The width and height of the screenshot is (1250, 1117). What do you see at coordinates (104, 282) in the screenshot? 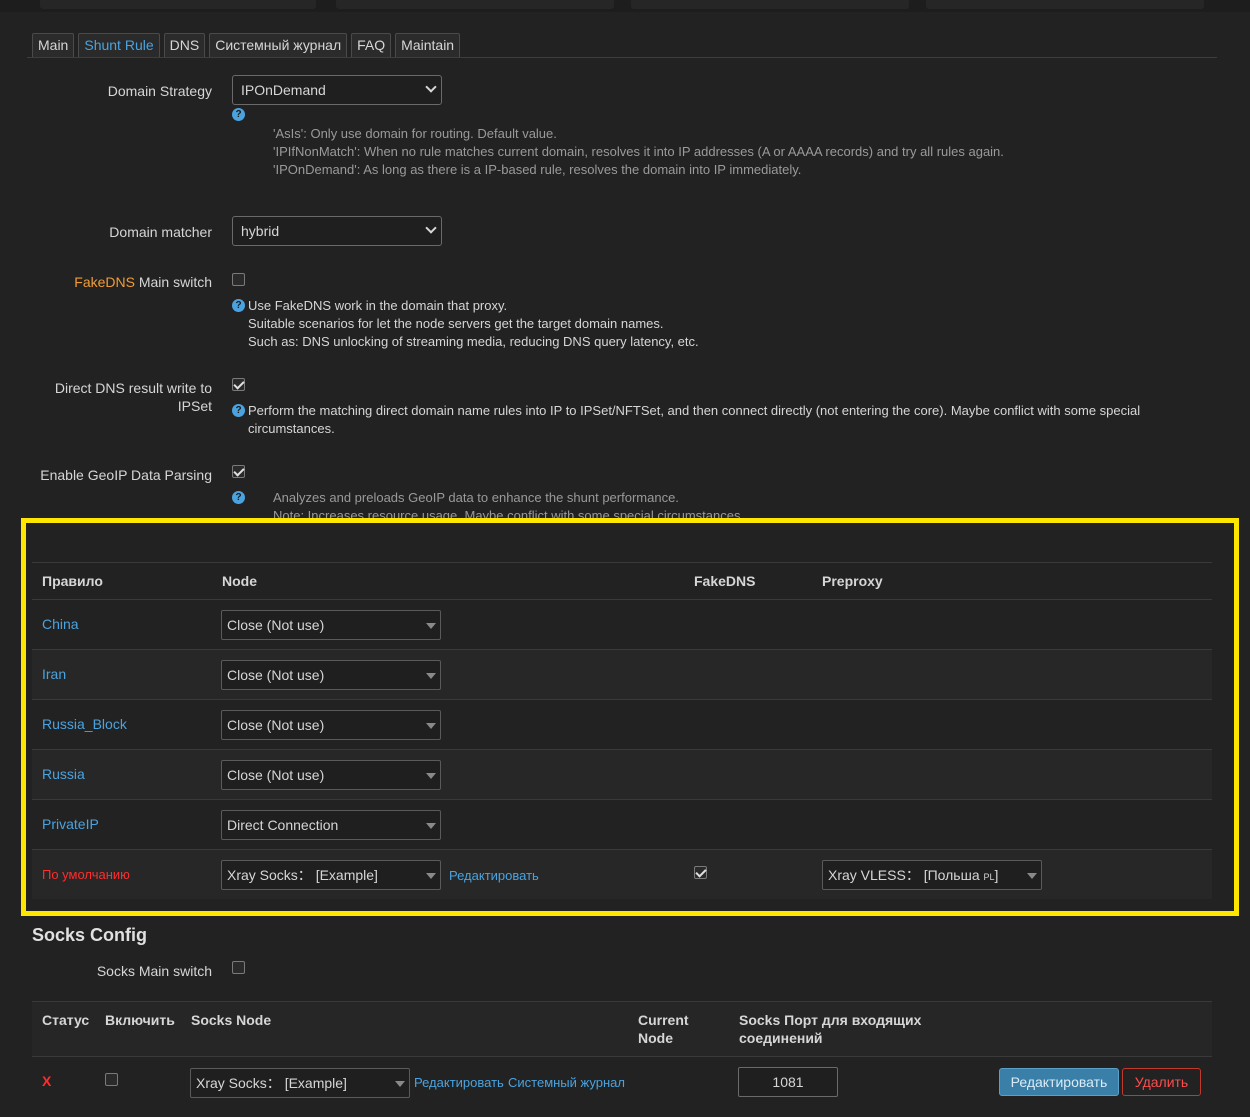
I see `fakedns-label-prefix: FakeDNS` at bounding box center [104, 282].